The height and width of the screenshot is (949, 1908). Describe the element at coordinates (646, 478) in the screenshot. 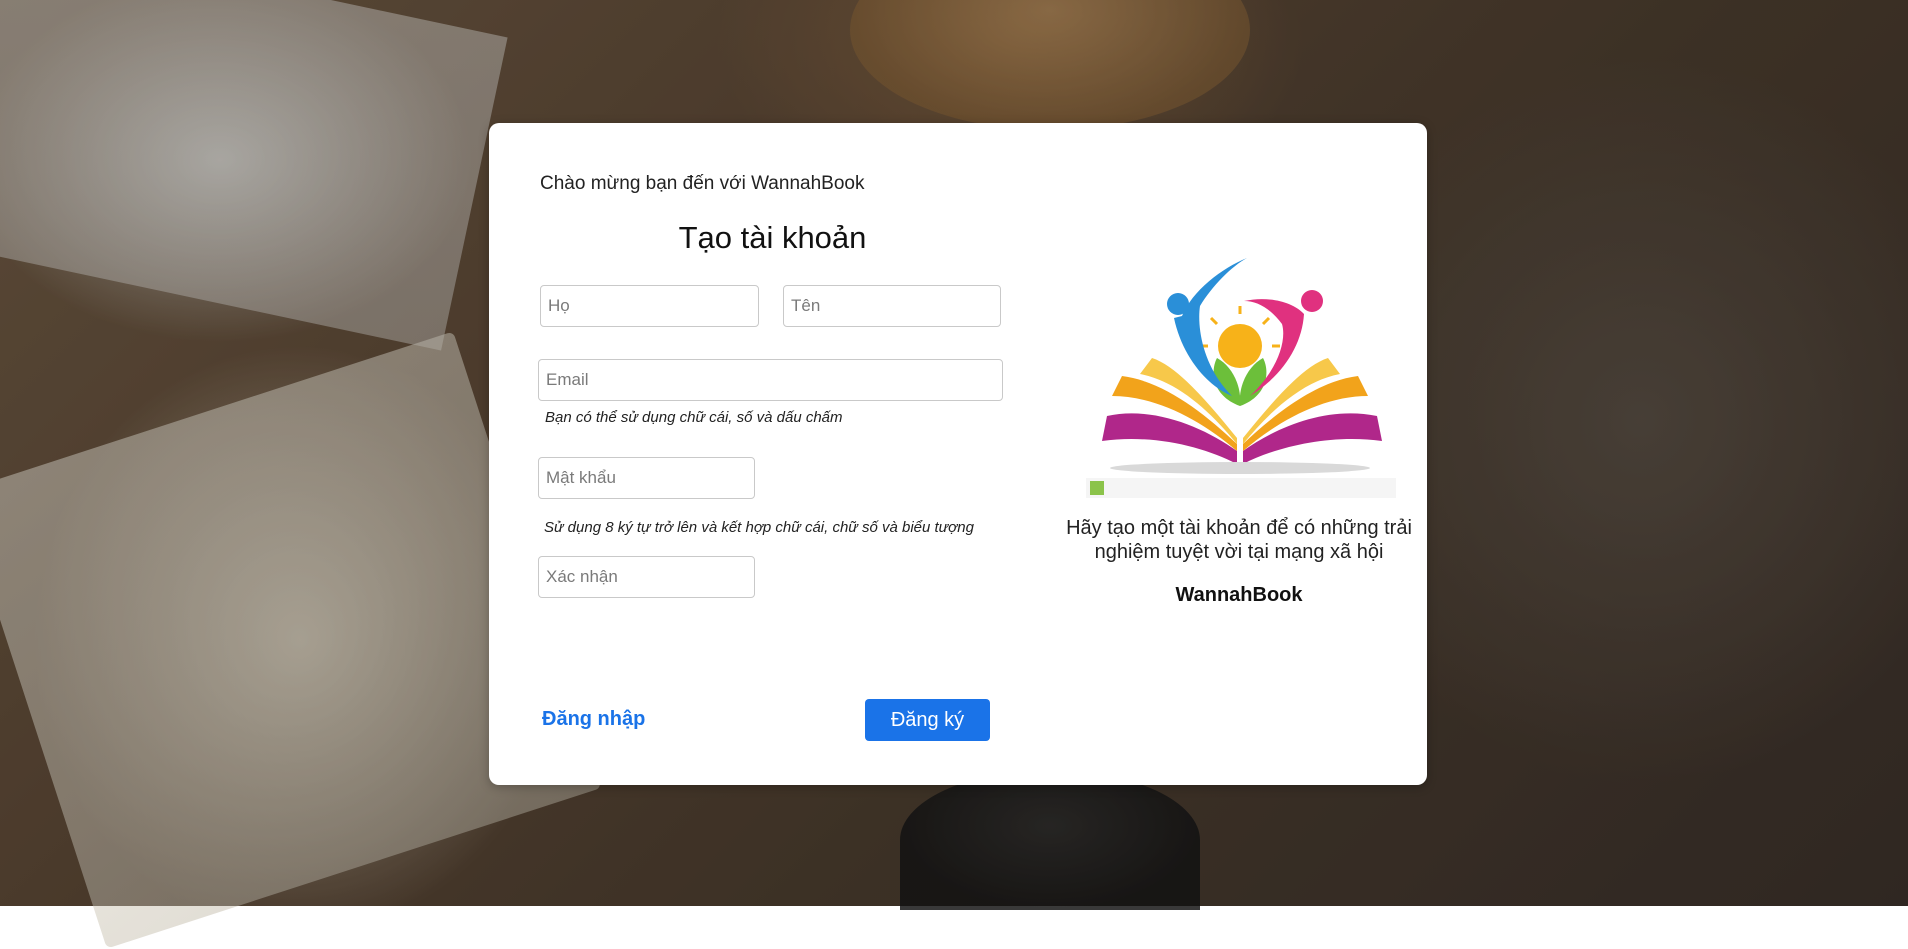

I see `password-input` at that location.